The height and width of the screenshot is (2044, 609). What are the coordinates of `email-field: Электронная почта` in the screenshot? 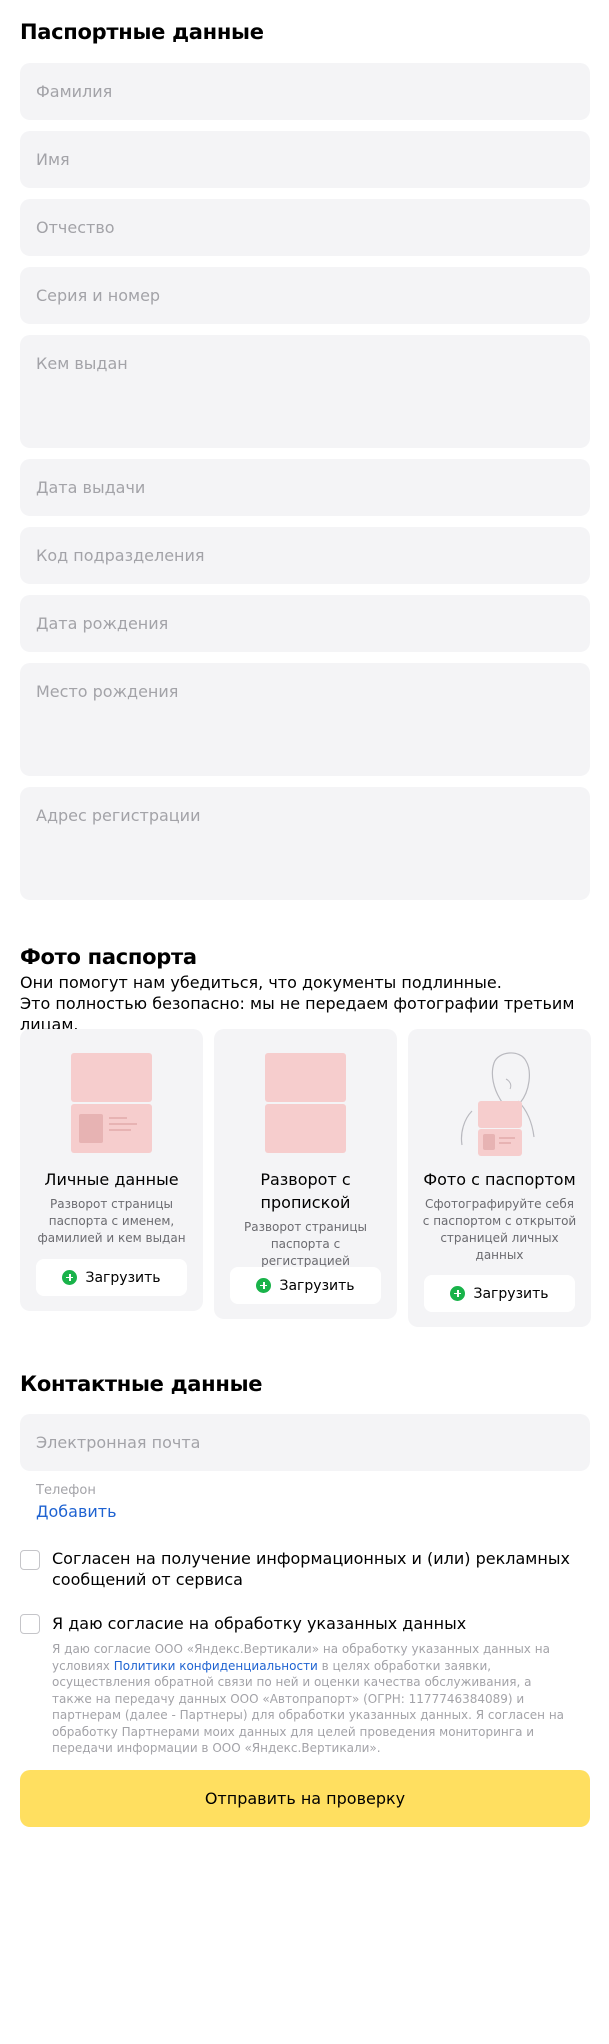 It's located at (305, 1442).